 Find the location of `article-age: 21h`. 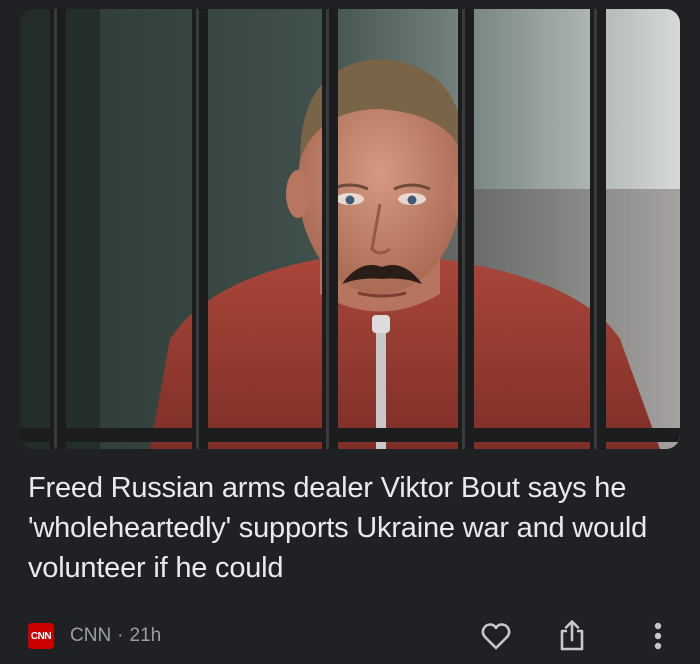

article-age: 21h is located at coordinates (145, 635).